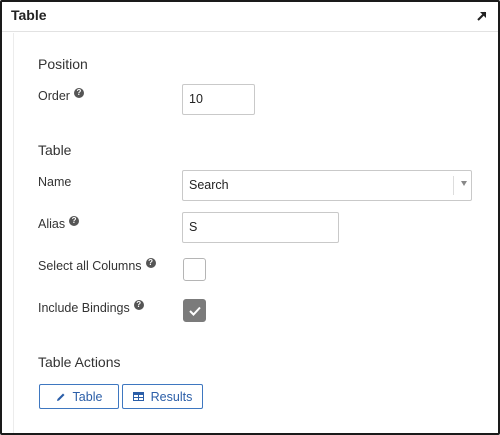  What do you see at coordinates (171, 396) in the screenshot?
I see `results-action-label: Results` at bounding box center [171, 396].